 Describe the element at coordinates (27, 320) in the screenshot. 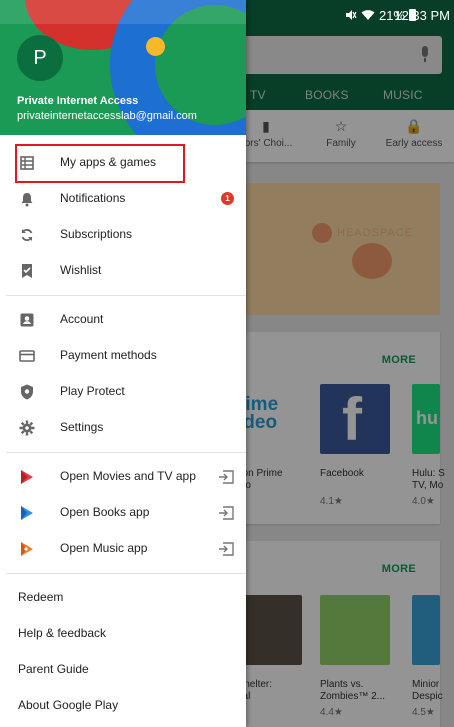

I see `account-box-icon` at that location.